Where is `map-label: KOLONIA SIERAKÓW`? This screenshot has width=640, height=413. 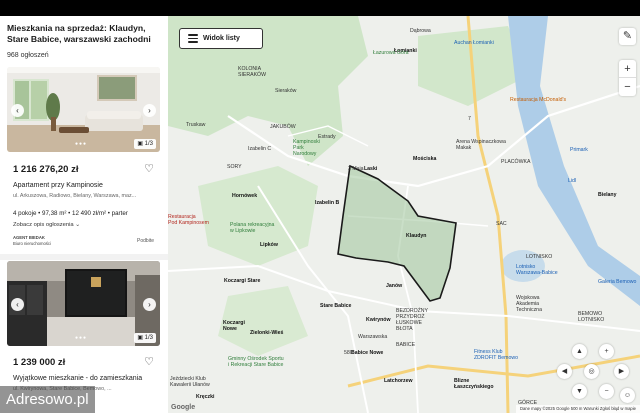
map-label: KOLONIA SIERAKÓW is located at coordinates (252, 72).